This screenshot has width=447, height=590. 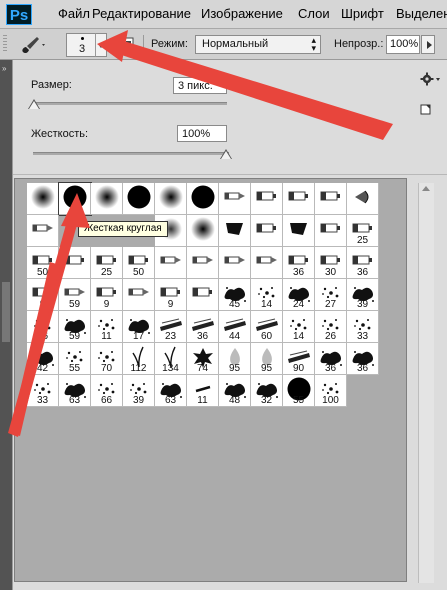 What do you see at coordinates (6, 312) in the screenshot?
I see `dock-tab` at bounding box center [6, 312].